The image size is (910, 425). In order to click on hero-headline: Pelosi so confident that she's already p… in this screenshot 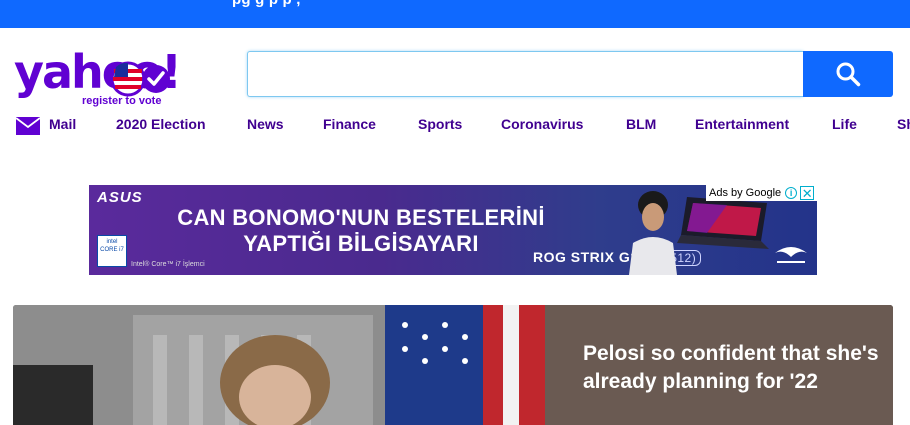, I will do `click(733, 368)`.